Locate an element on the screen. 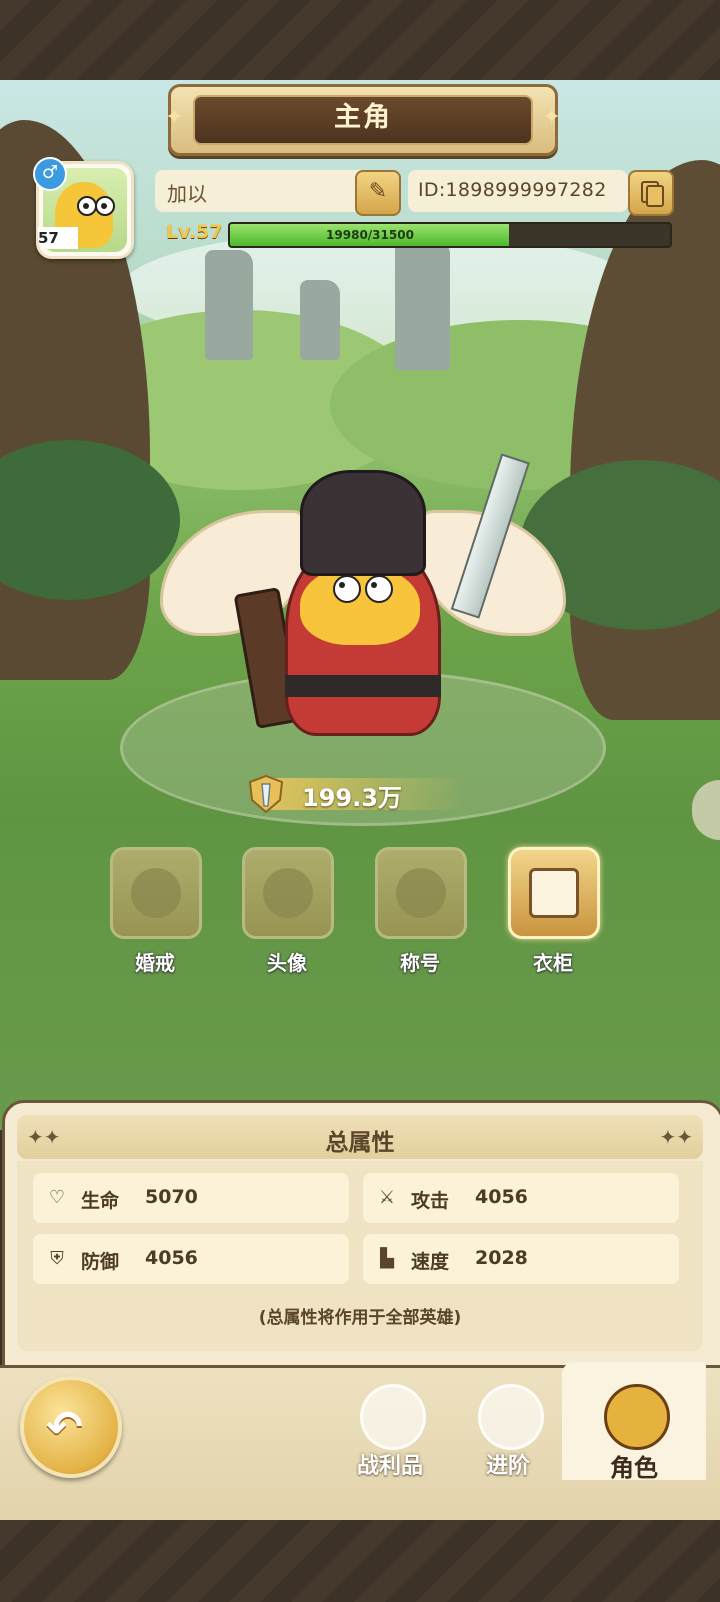 Image resolution: width=720 pixels, height=1602 pixels. advance-icon is located at coordinates (511, 1417).